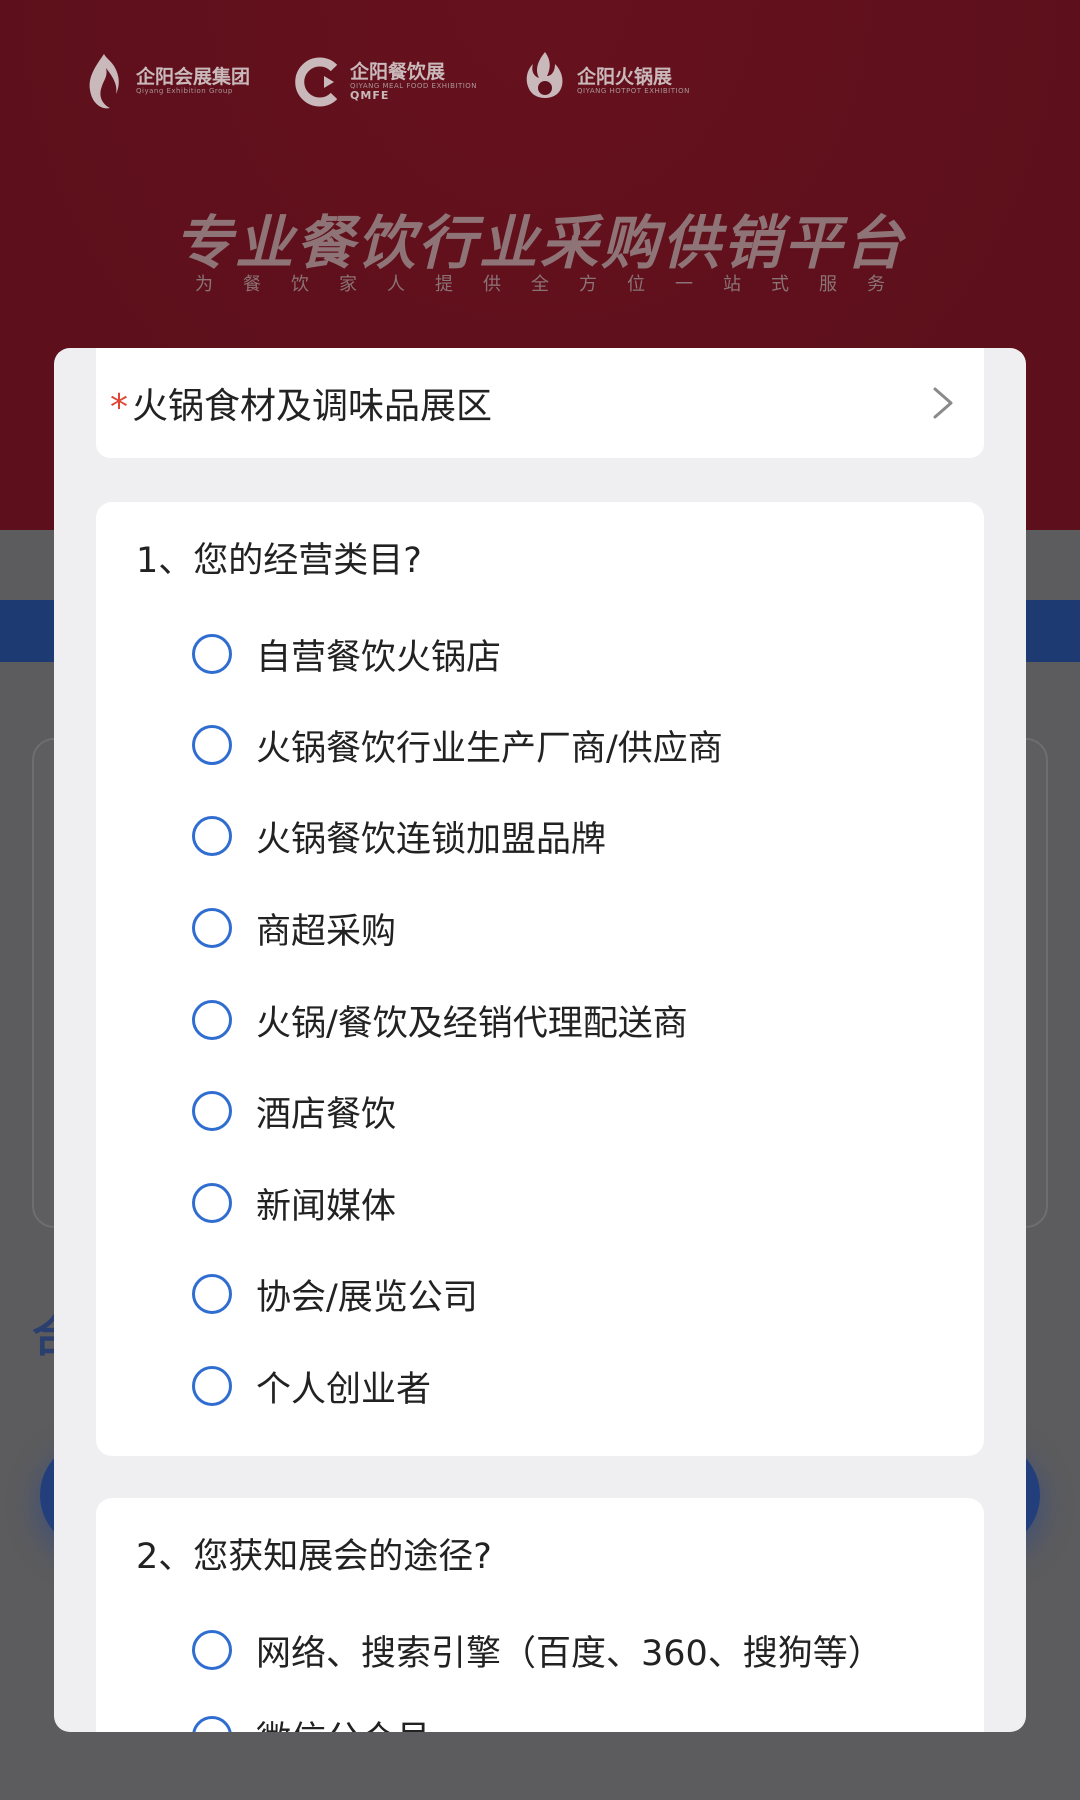  What do you see at coordinates (343, 1722) in the screenshot?
I see `option-label: 微信公众号` at bounding box center [343, 1722].